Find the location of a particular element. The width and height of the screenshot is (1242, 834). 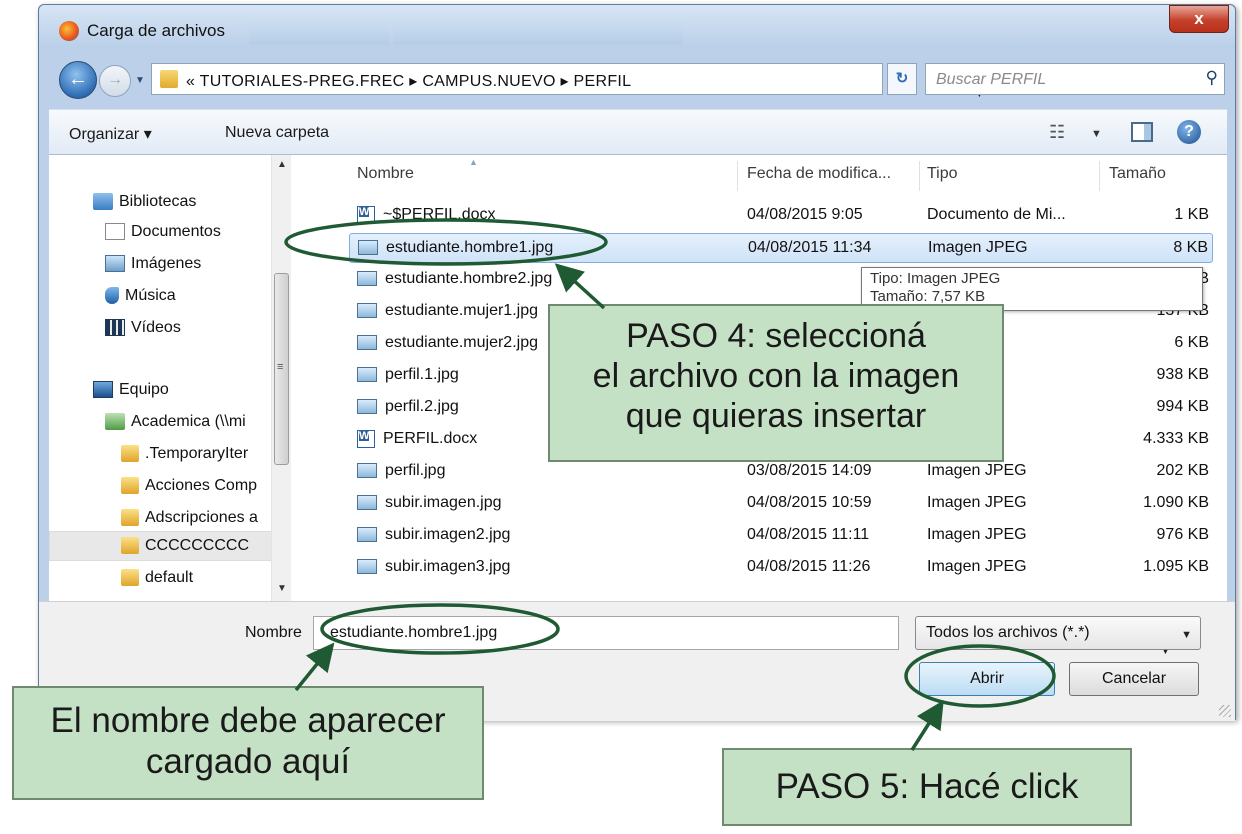

search-input: Buscar PERFIL ⚲ is located at coordinates (1075, 79).